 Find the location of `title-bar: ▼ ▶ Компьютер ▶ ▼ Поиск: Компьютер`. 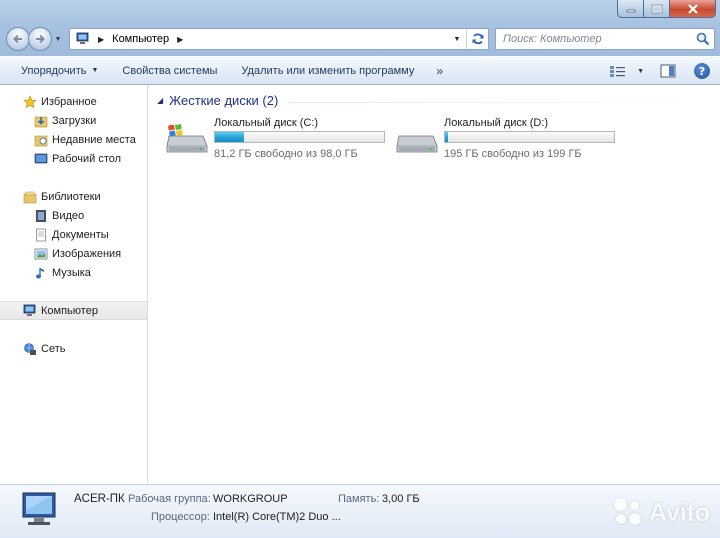

title-bar: ▼ ▶ Компьютер ▶ ▼ Поиск: Компьютер is located at coordinates (360, 28).